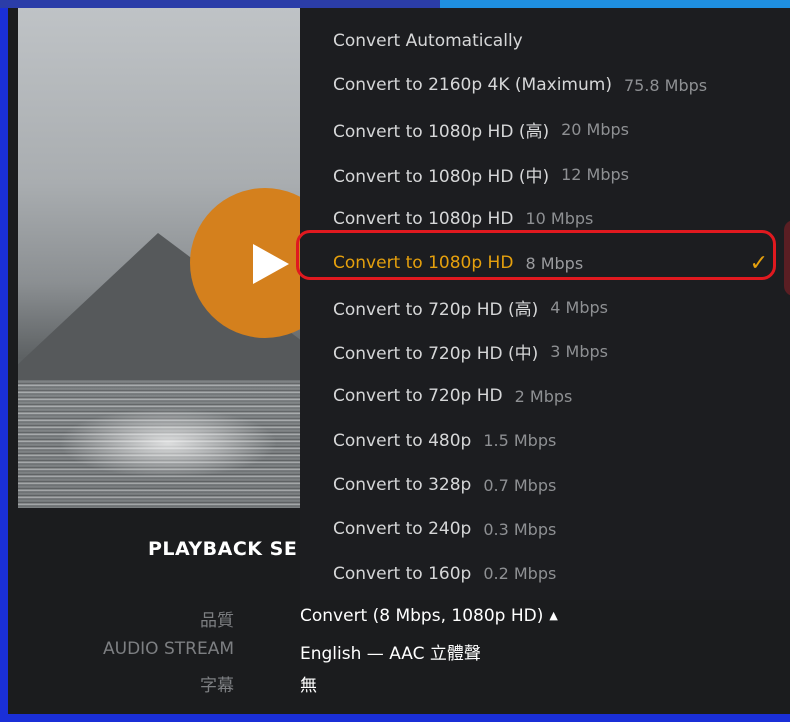 This screenshot has height=722, width=790. Describe the element at coordinates (545, 352) in the screenshot. I see `quality-option: Convert to 720p HD (中) 3 Mbps` at that location.